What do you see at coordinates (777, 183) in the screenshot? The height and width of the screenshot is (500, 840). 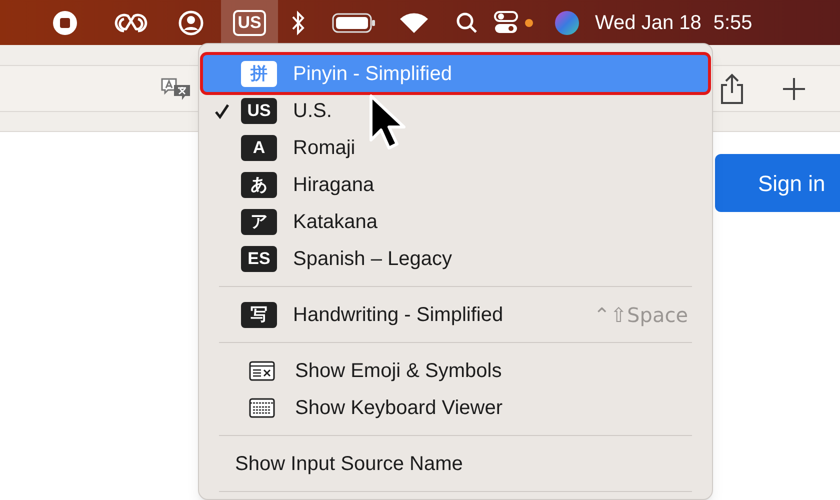 I see `sign-in-button: Sign in` at bounding box center [777, 183].